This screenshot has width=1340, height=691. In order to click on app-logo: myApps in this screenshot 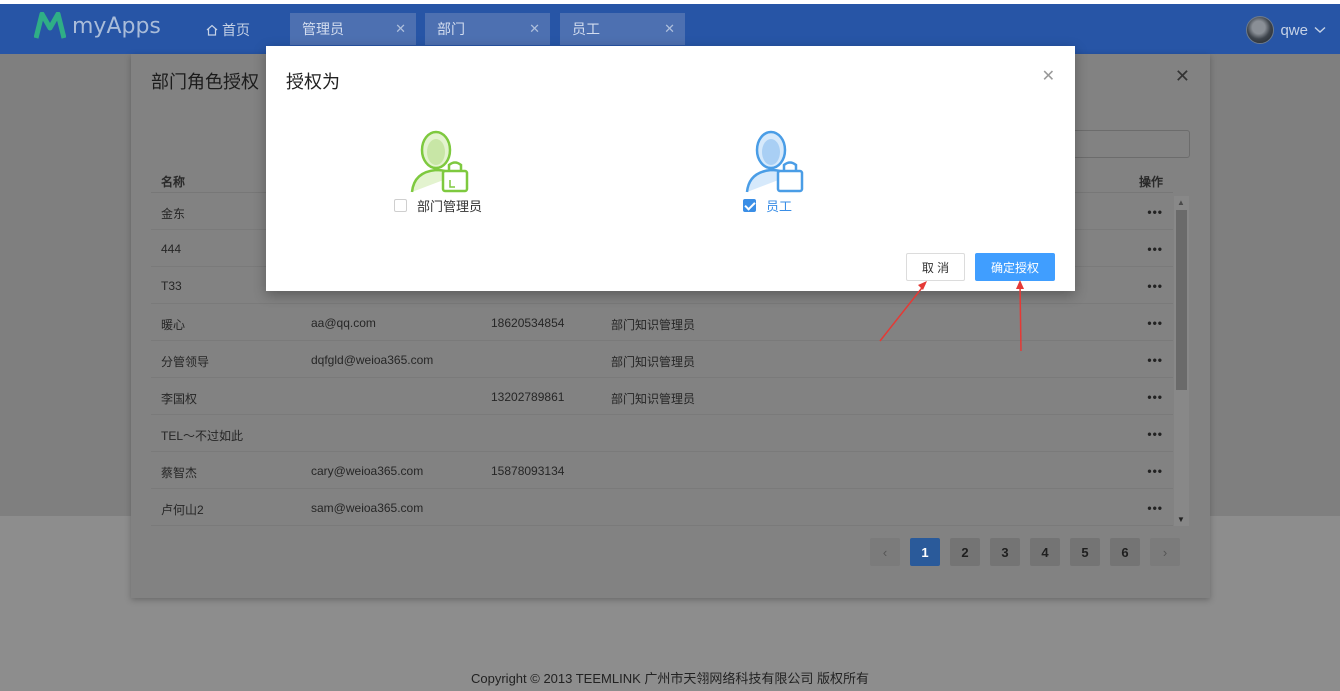, I will do `click(97, 26)`.